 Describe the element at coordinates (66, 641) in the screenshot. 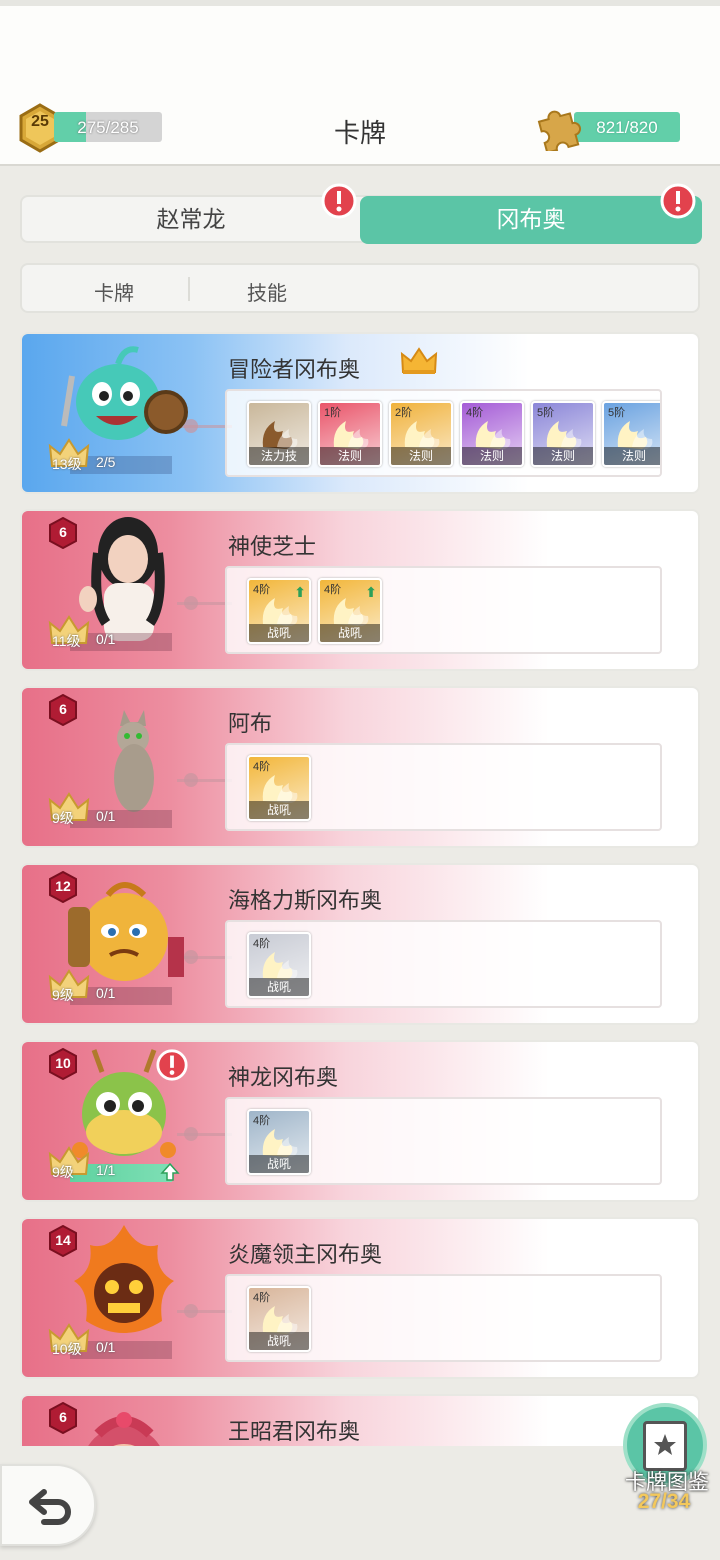

I see `card-level: 11级` at that location.